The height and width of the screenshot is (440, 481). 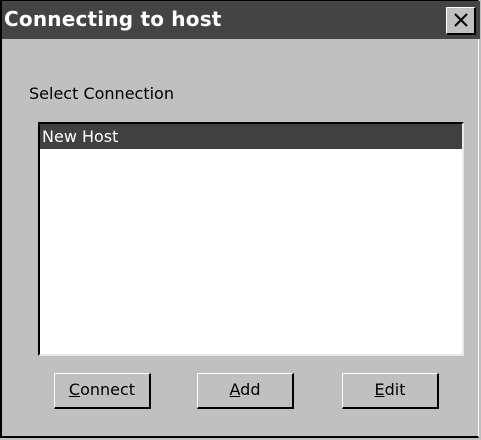 What do you see at coordinates (395, 389) in the screenshot?
I see `edit-label: dit` at bounding box center [395, 389].